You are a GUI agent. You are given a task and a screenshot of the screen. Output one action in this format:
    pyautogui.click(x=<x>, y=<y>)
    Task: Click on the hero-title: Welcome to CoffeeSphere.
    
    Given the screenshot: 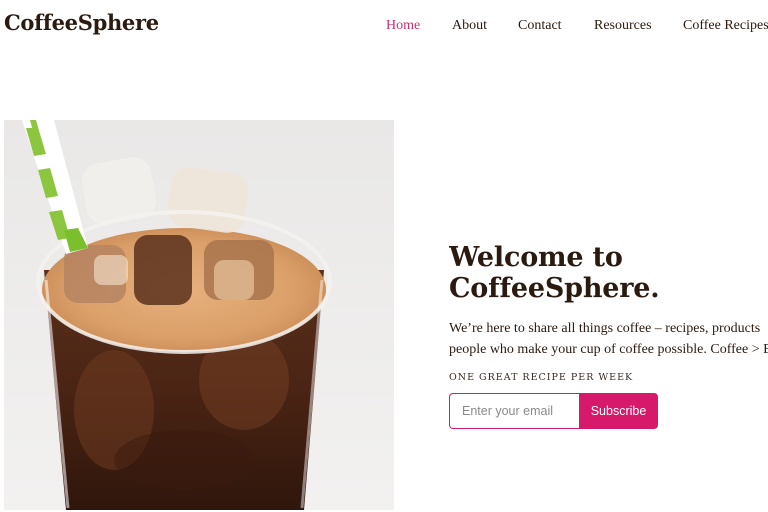 What is the action you would take?
    pyautogui.click(x=608, y=273)
    